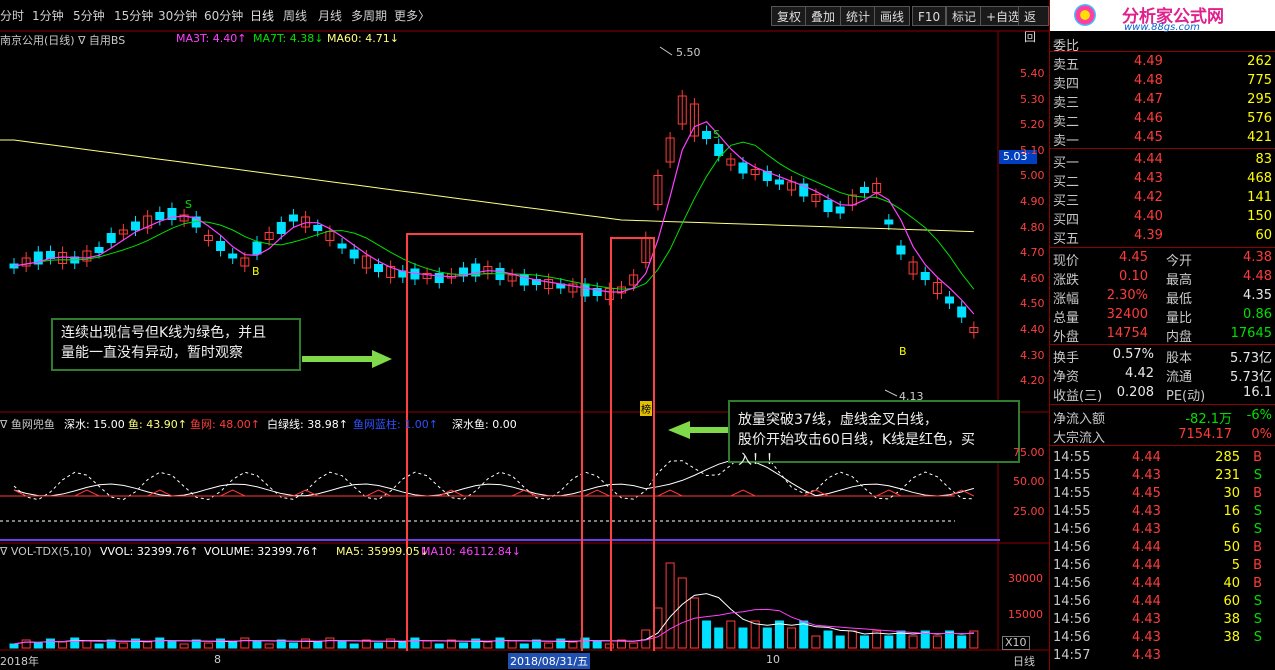 Image resolution: width=1275 pixels, height=670 pixels. What do you see at coordinates (1162, 548) in the screenshot?
I see `tick-row: 14:56 4.44 50 B` at bounding box center [1162, 548].